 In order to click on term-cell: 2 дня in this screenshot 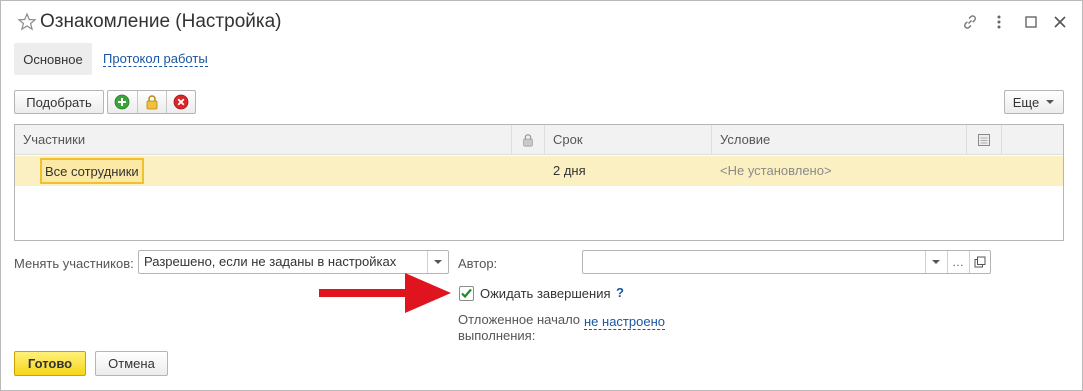, I will do `click(565, 171)`.